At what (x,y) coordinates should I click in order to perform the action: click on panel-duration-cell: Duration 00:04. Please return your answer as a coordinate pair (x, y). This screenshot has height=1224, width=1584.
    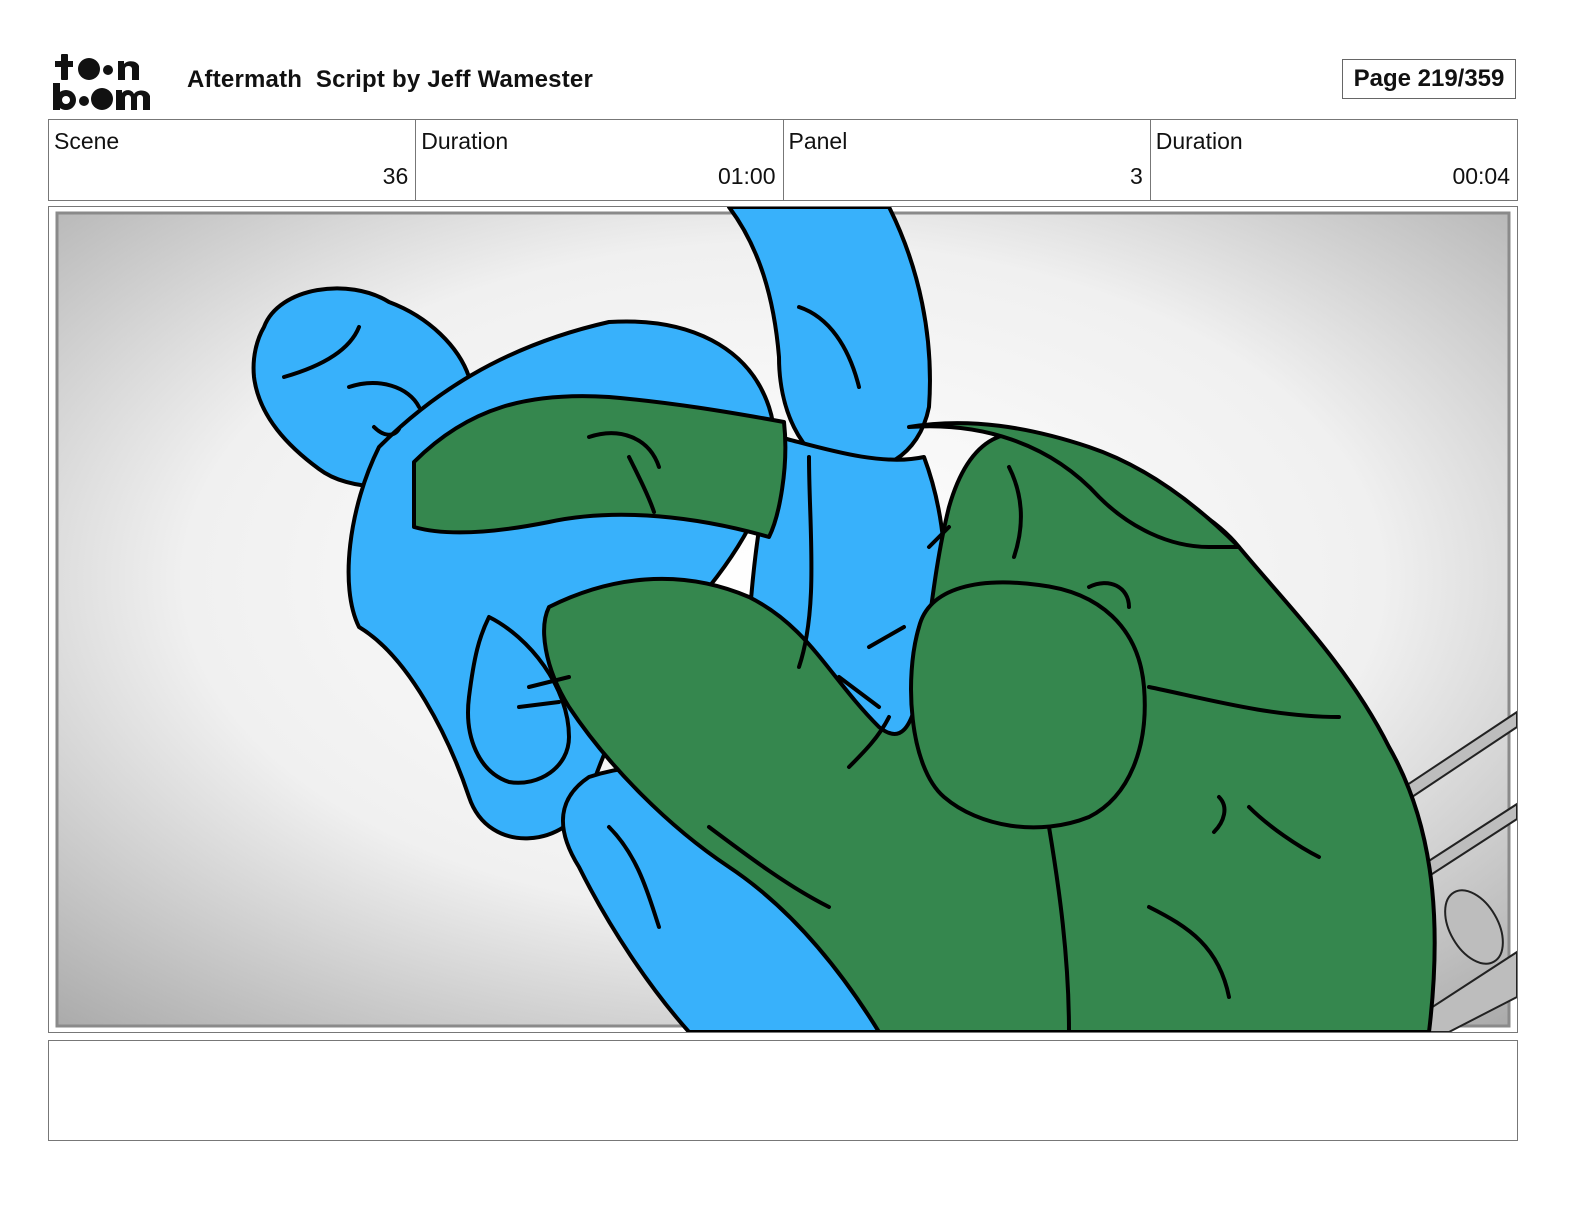
    Looking at the image, I should click on (1334, 160).